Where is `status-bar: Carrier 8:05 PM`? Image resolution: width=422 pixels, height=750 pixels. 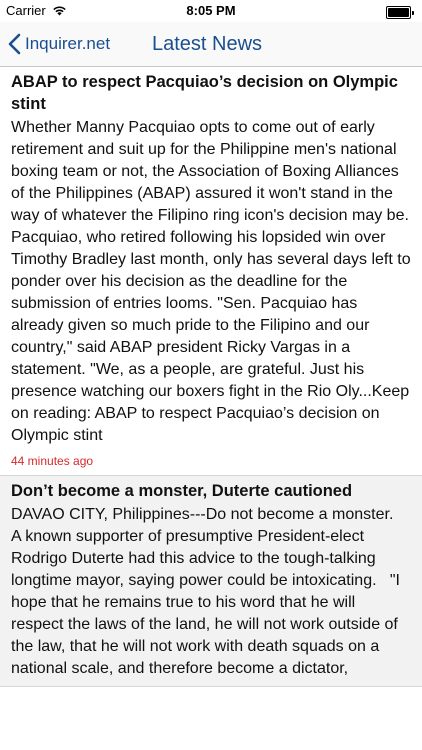 status-bar: Carrier 8:05 PM is located at coordinates (211, 11).